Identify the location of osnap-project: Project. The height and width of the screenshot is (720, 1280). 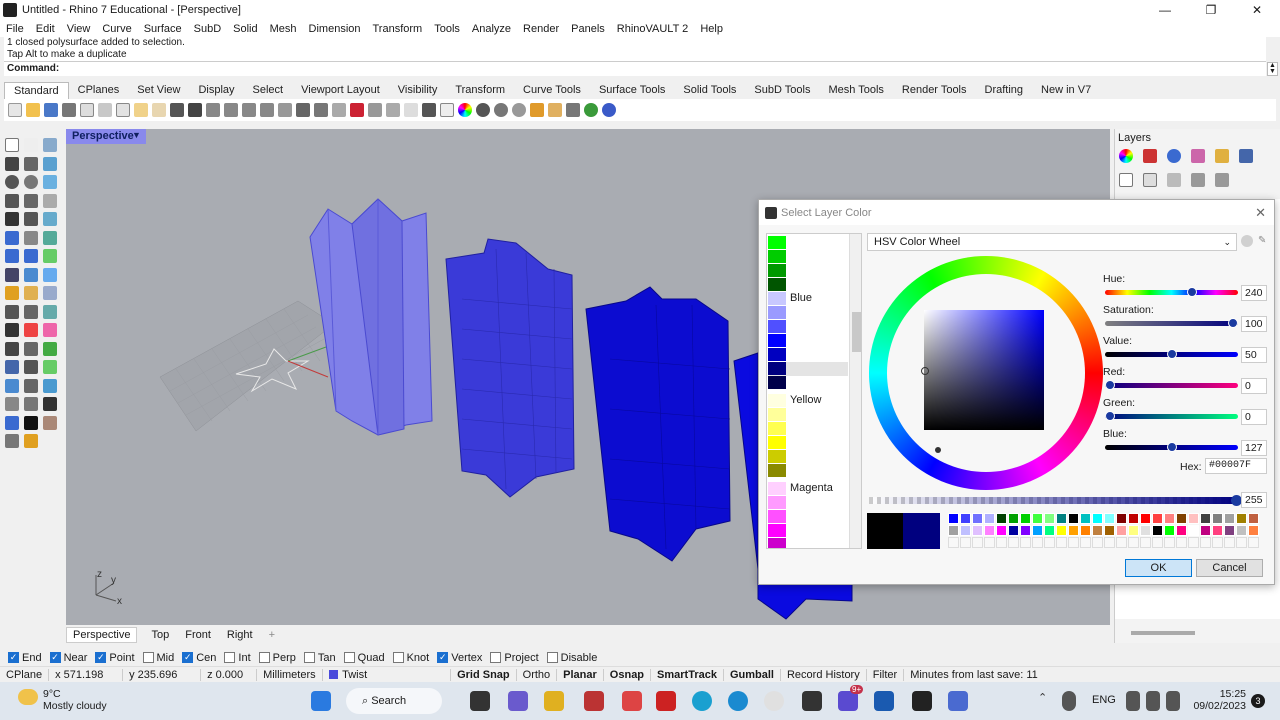
(514, 658).